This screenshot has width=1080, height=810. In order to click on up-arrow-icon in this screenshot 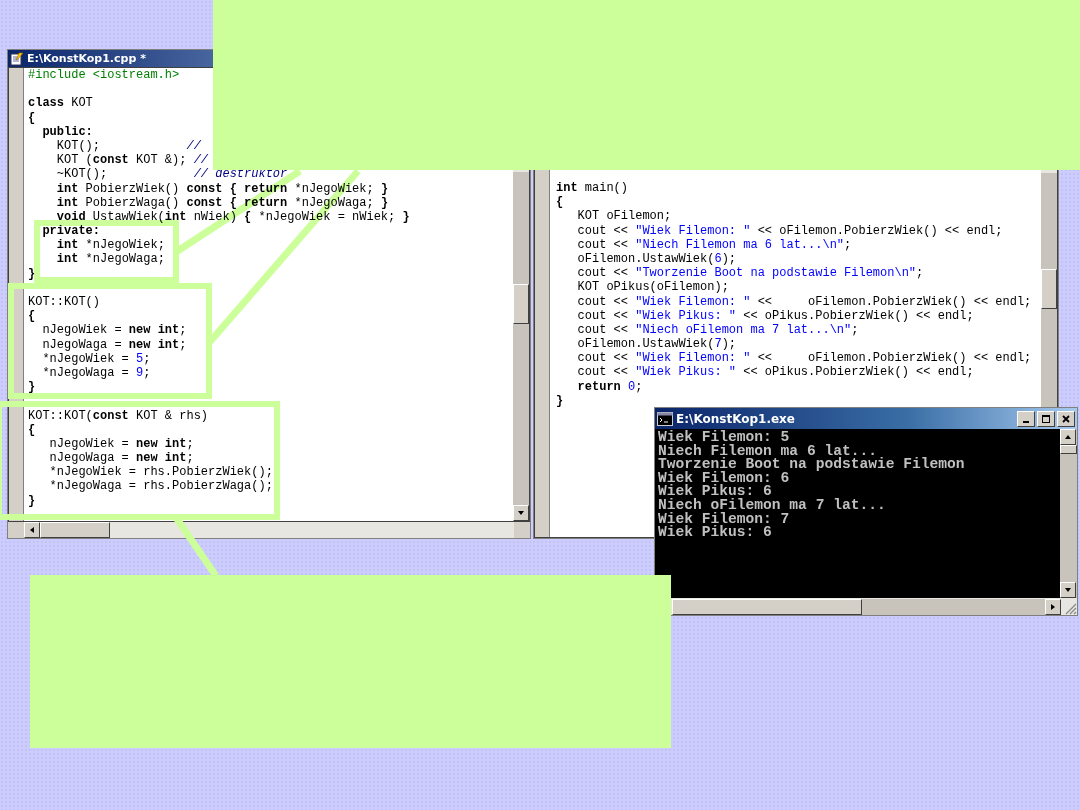, I will do `click(1068, 437)`.